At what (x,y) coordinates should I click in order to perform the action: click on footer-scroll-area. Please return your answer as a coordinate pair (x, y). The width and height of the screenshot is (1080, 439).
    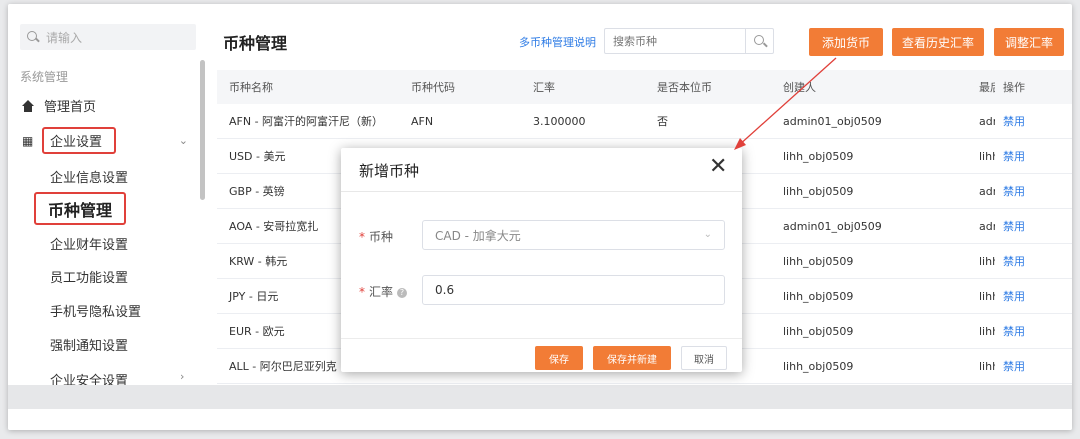
    Looking at the image, I should click on (540, 397).